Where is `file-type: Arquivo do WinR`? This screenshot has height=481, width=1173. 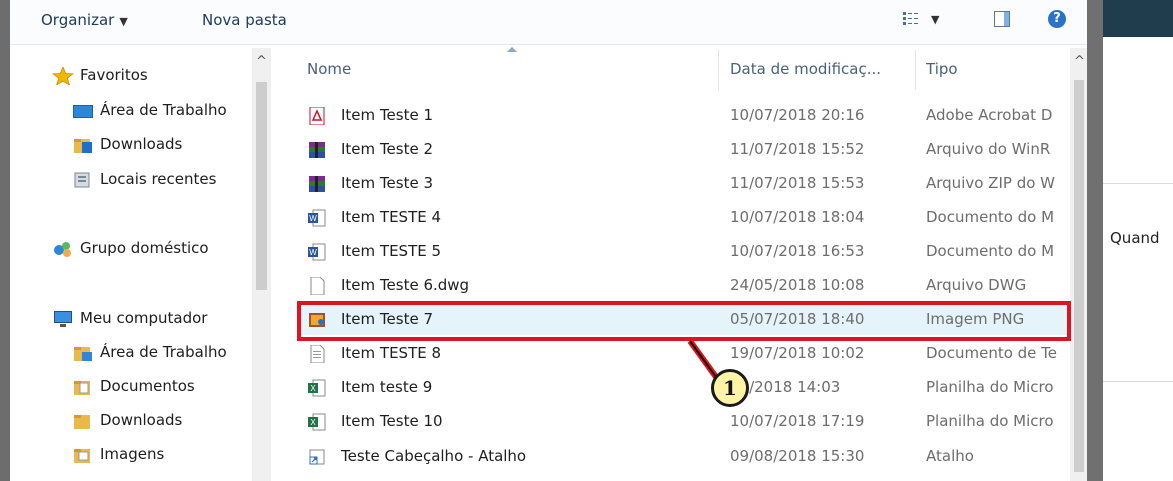
file-type: Arquivo do WinR is located at coordinates (988, 149).